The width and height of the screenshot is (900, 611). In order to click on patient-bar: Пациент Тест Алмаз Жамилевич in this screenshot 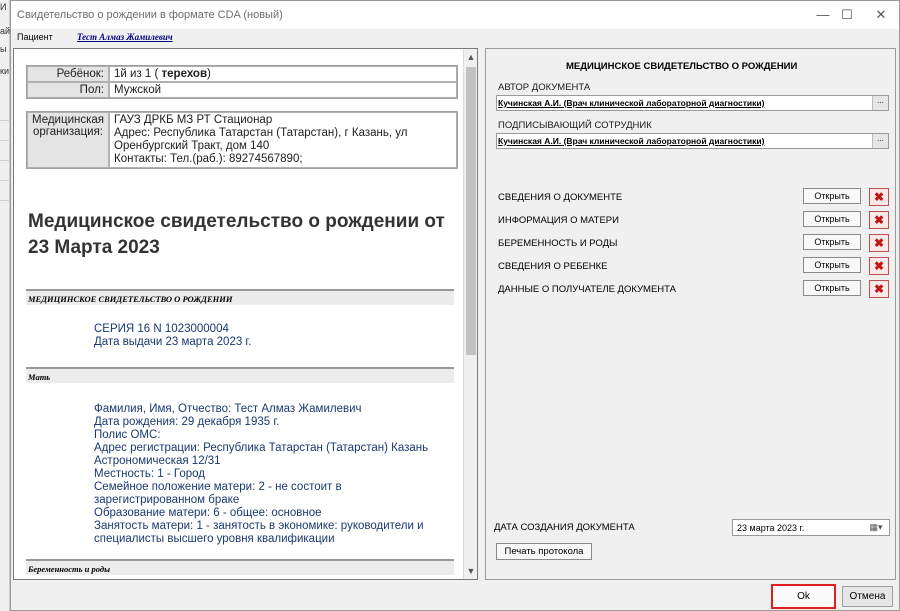, I will do `click(455, 38)`.